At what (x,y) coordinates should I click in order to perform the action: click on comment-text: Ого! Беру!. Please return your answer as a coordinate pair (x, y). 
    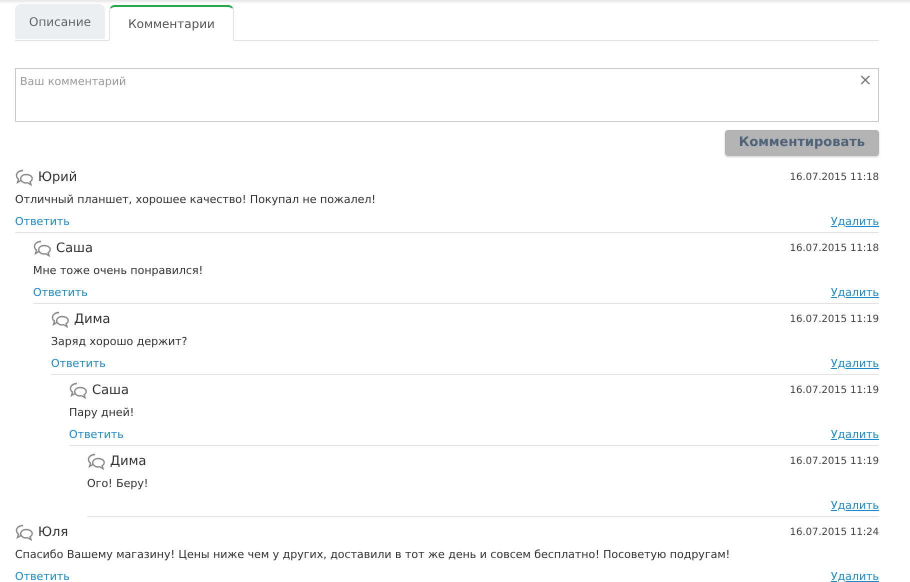
    Looking at the image, I should click on (118, 484).